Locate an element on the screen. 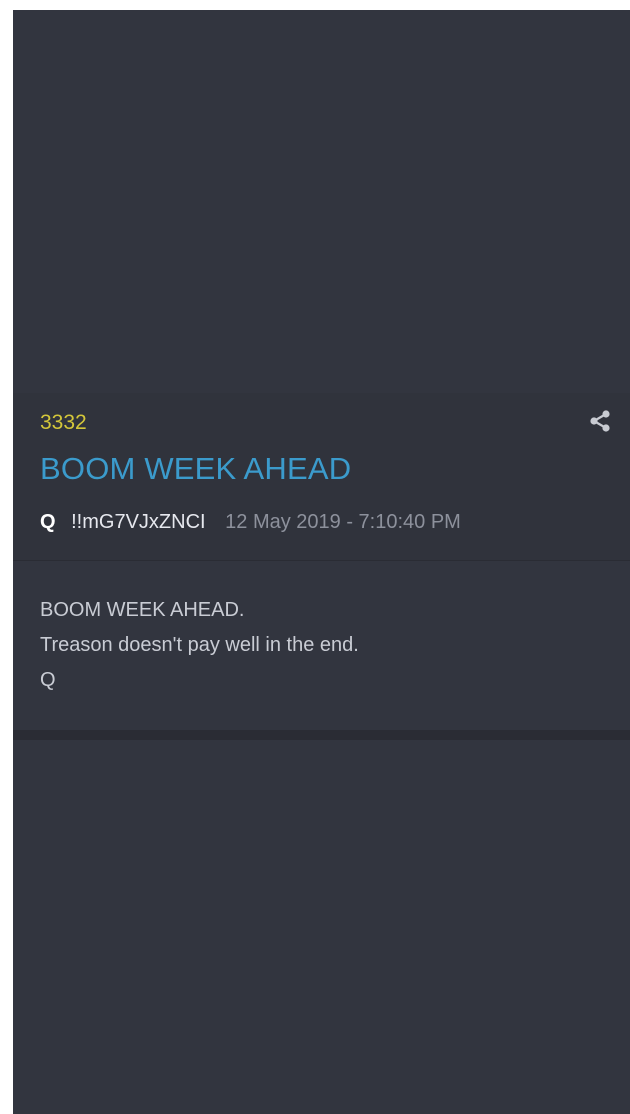 The image size is (630, 1114). post-separator is located at coordinates (321, 735).